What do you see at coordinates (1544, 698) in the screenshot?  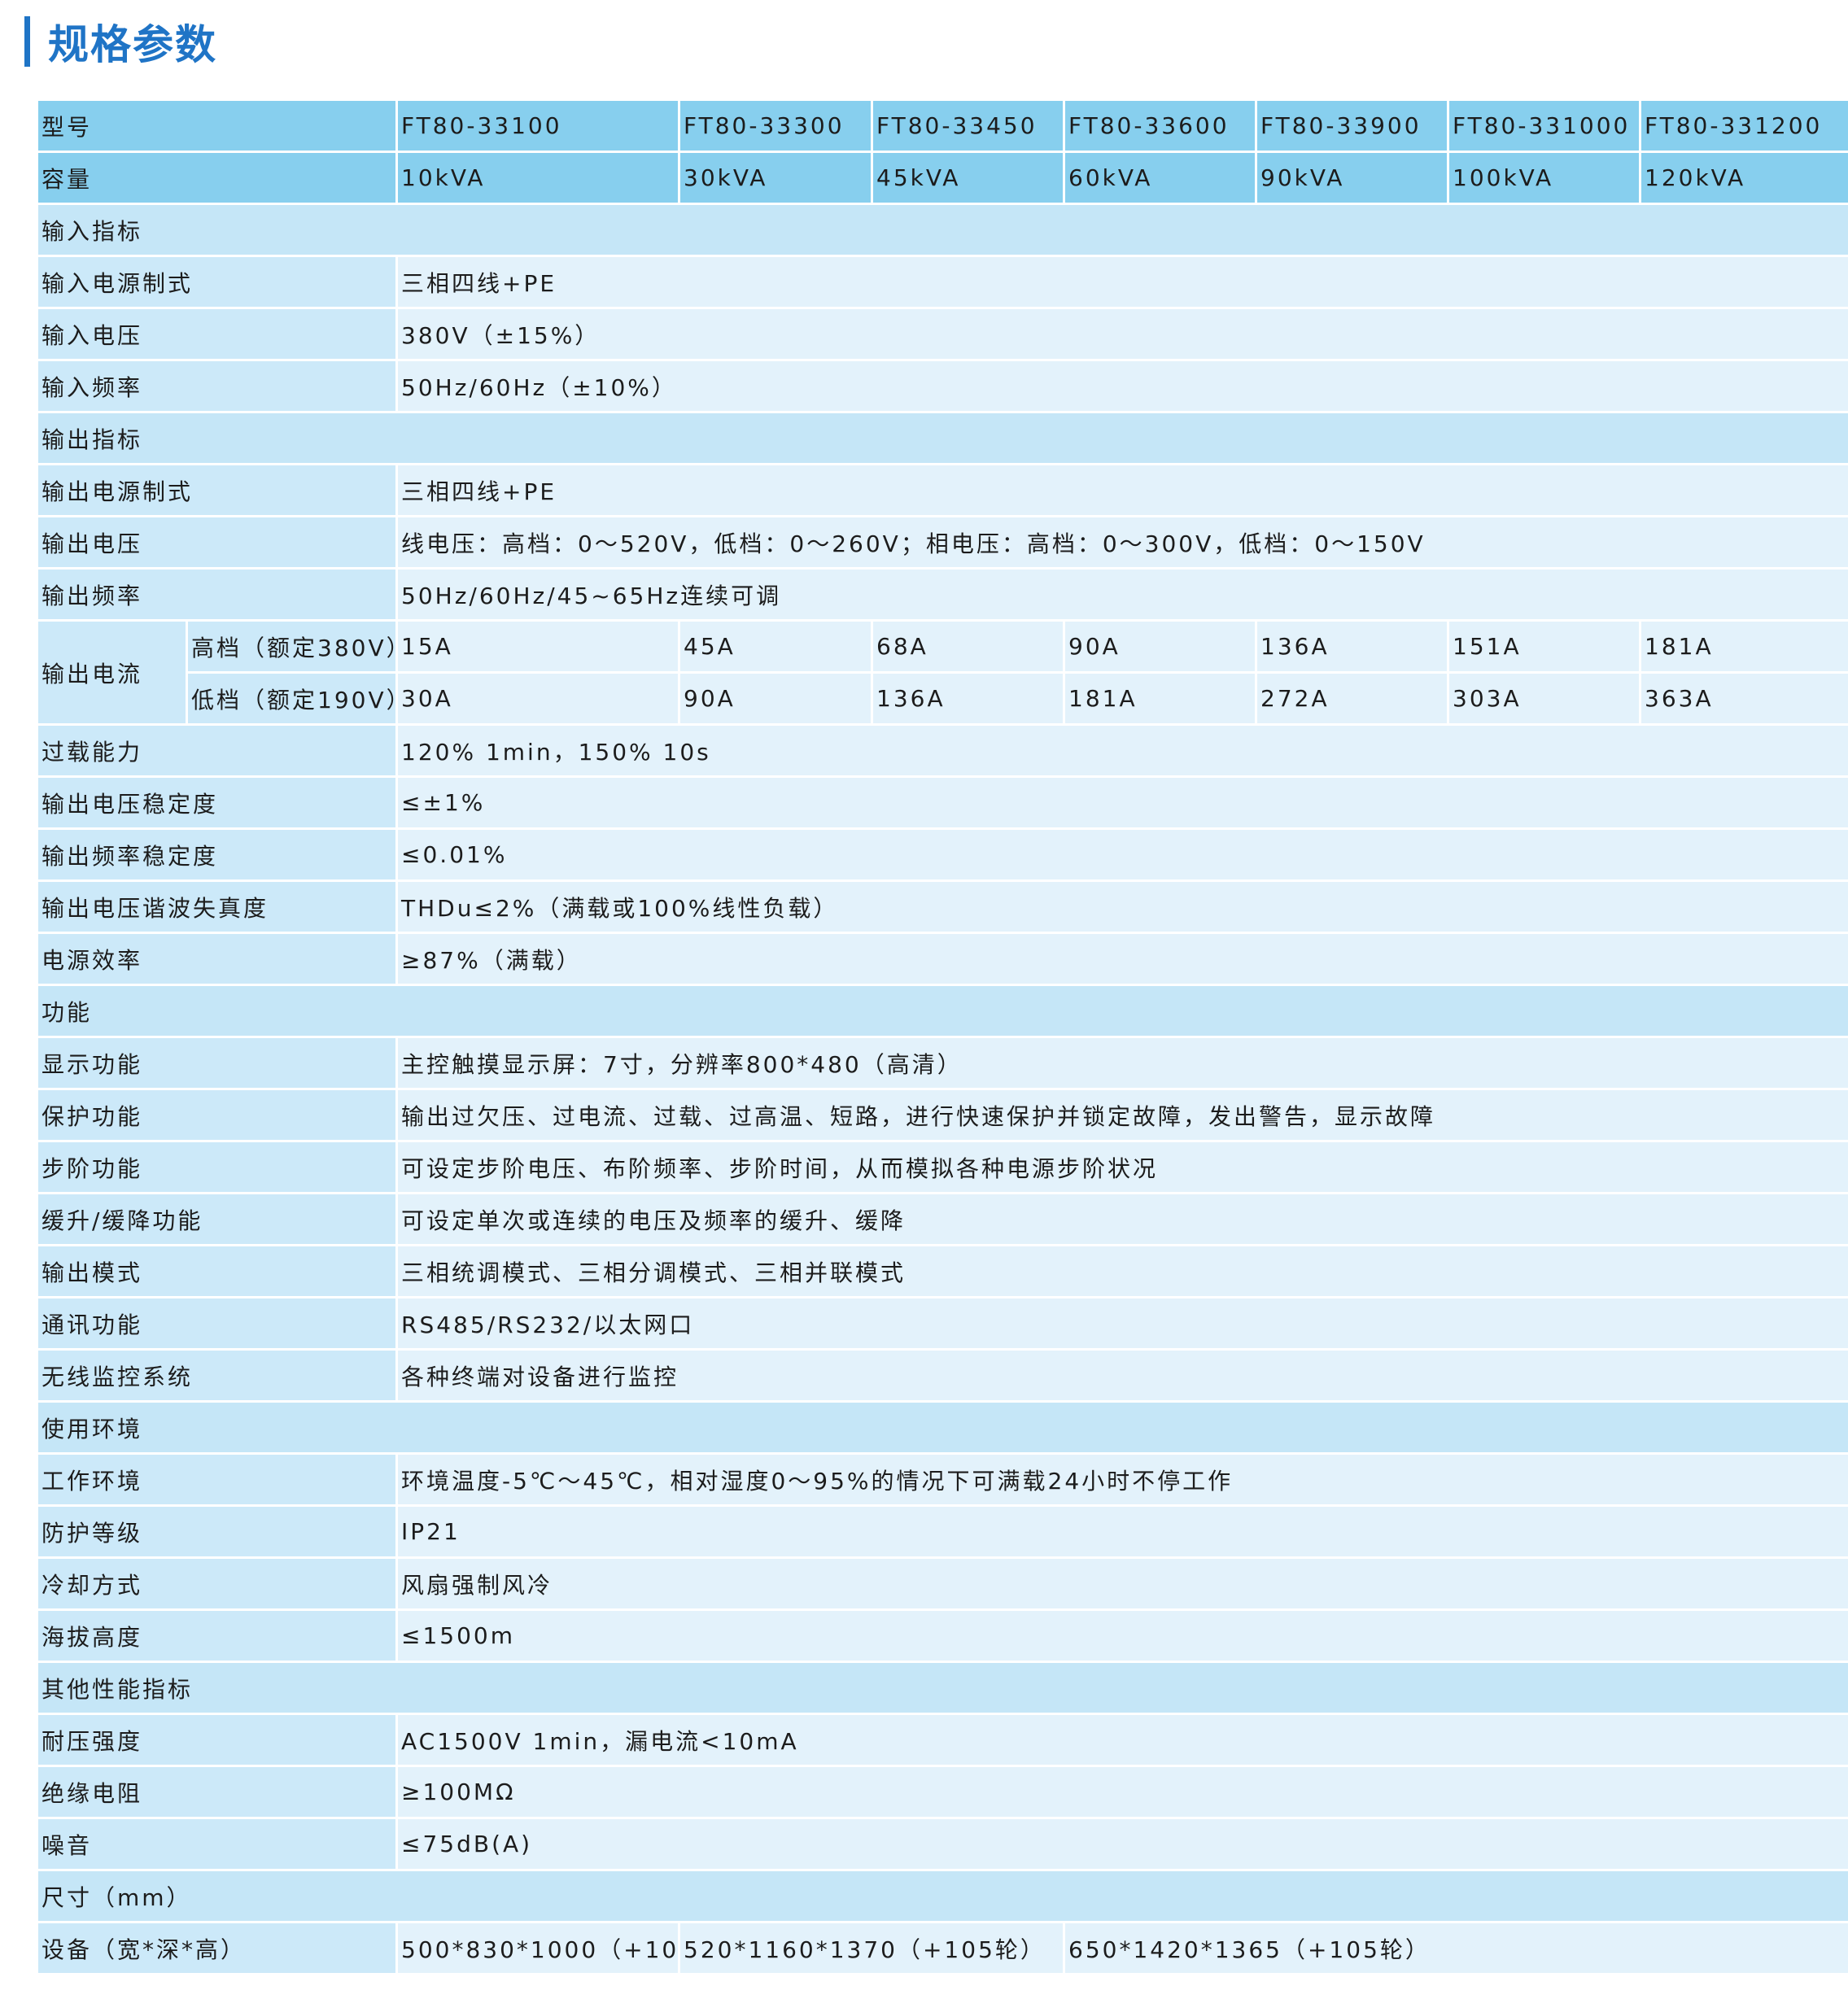 I see `current-cell: 303A` at bounding box center [1544, 698].